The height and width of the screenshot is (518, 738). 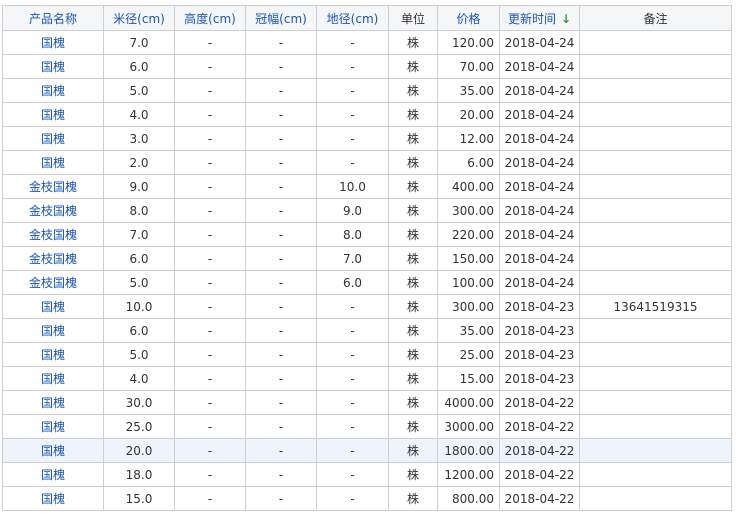 I want to click on table-row: 金枝国槐 7.0- -8.0 株 220.00 2018-04-24, so click(x=367, y=234).